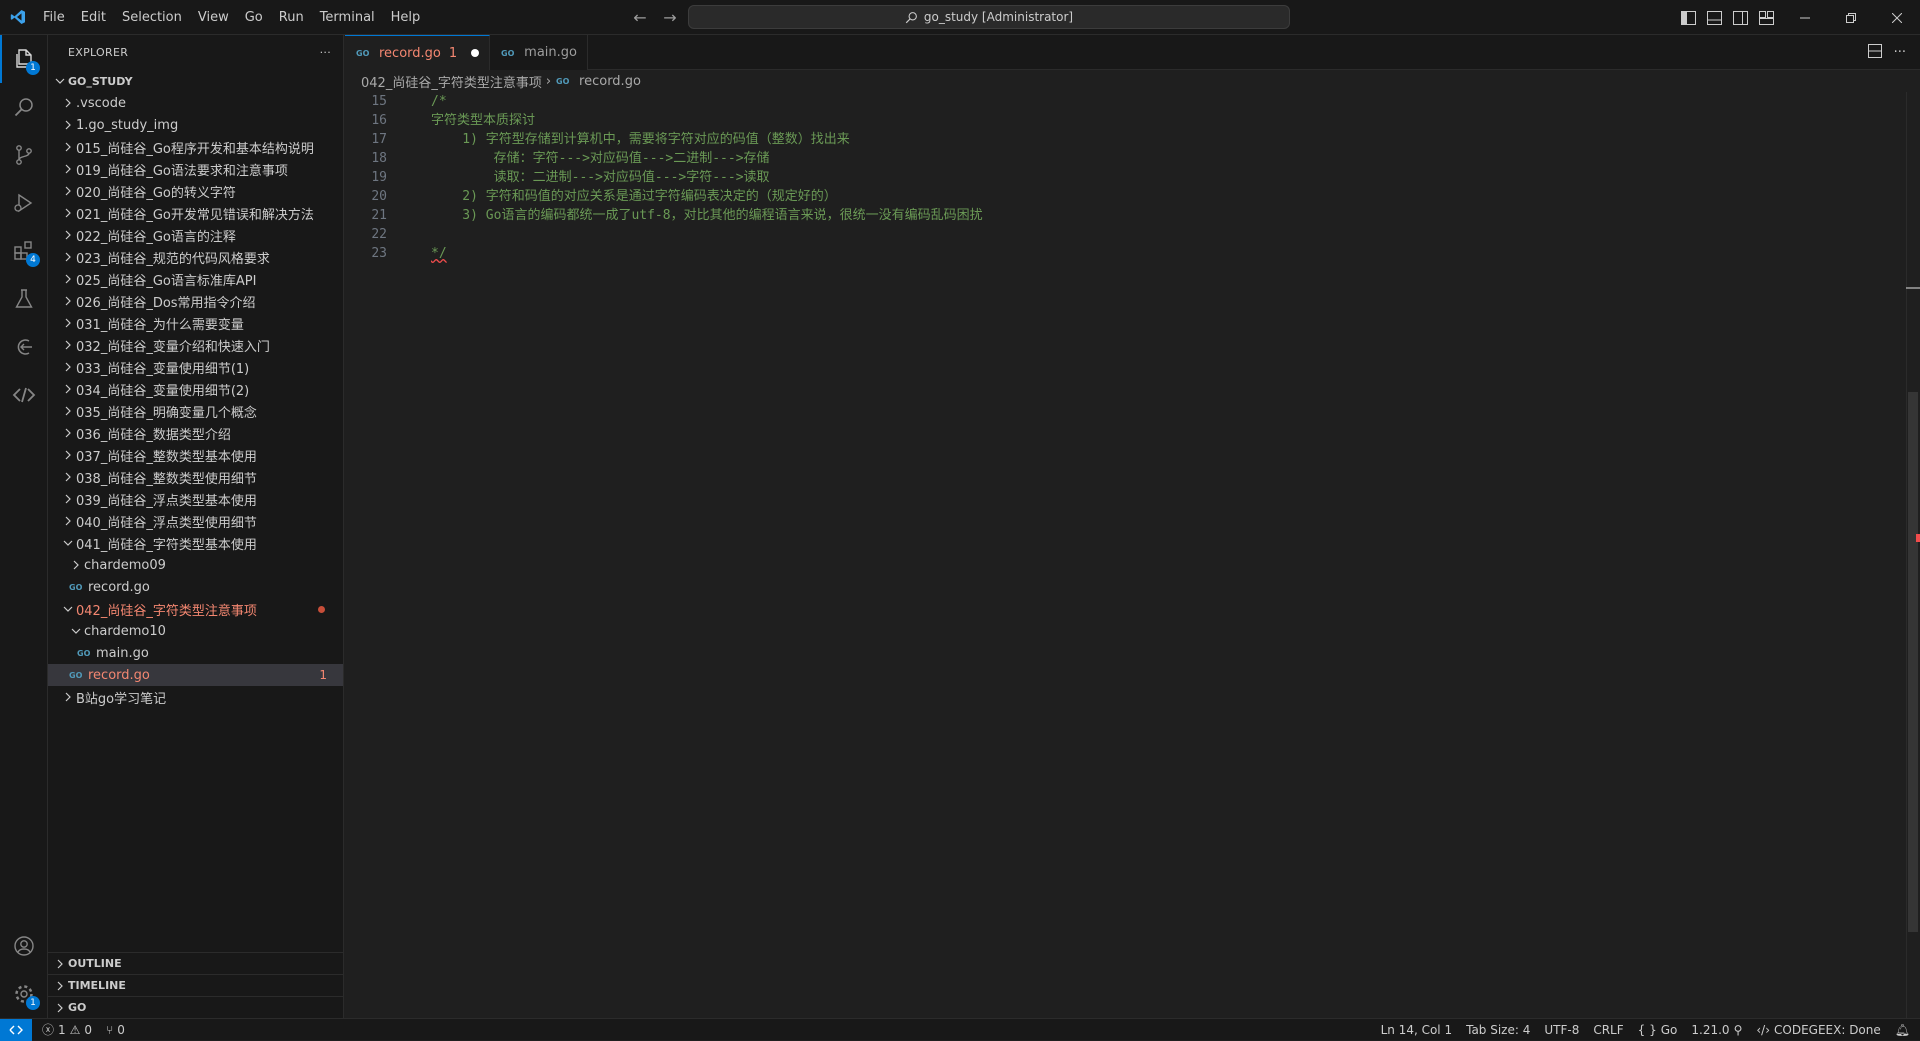 This screenshot has height=1041, width=1920. Describe the element at coordinates (989, 17) in the screenshot. I see `command-center-search: go_study [Administrator]` at that location.